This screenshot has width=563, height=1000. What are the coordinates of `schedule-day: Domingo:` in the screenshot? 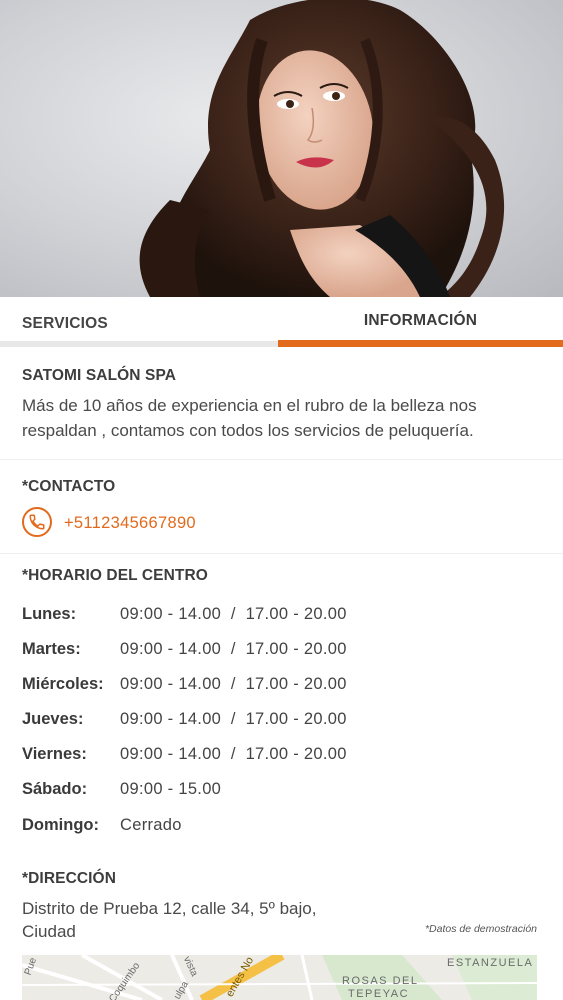 It's located at (60, 824).